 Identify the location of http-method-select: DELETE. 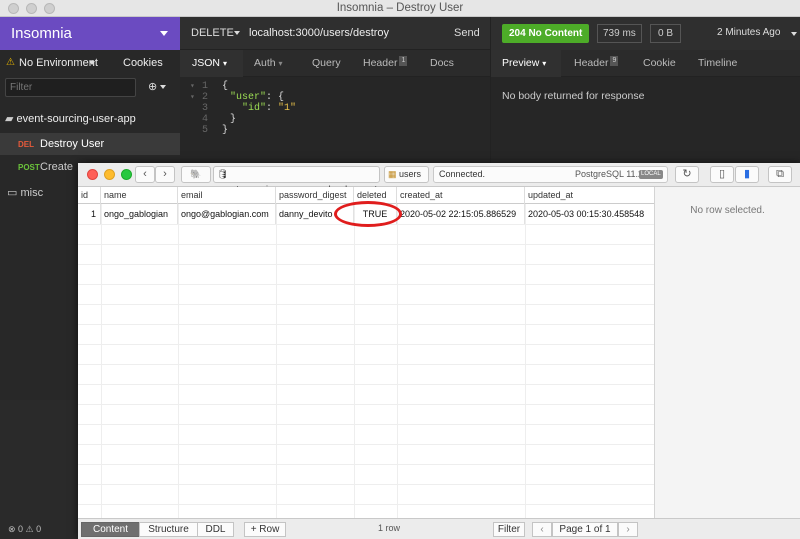
(212, 33).